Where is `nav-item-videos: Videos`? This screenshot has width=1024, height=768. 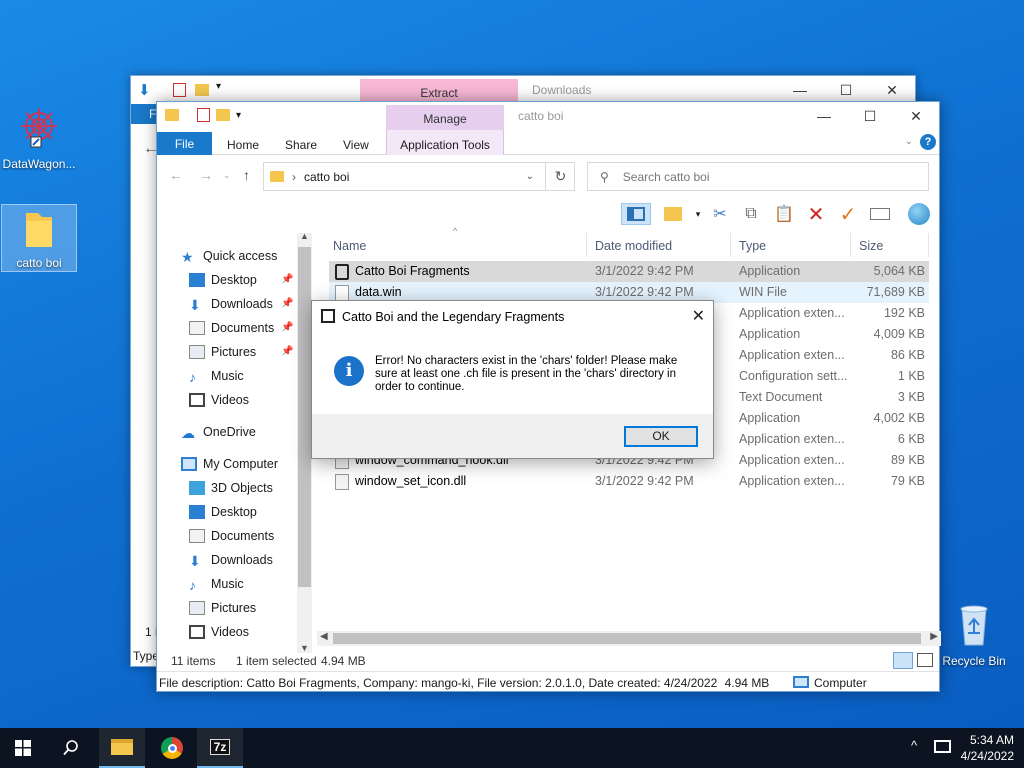 nav-item-videos: Videos is located at coordinates (219, 400).